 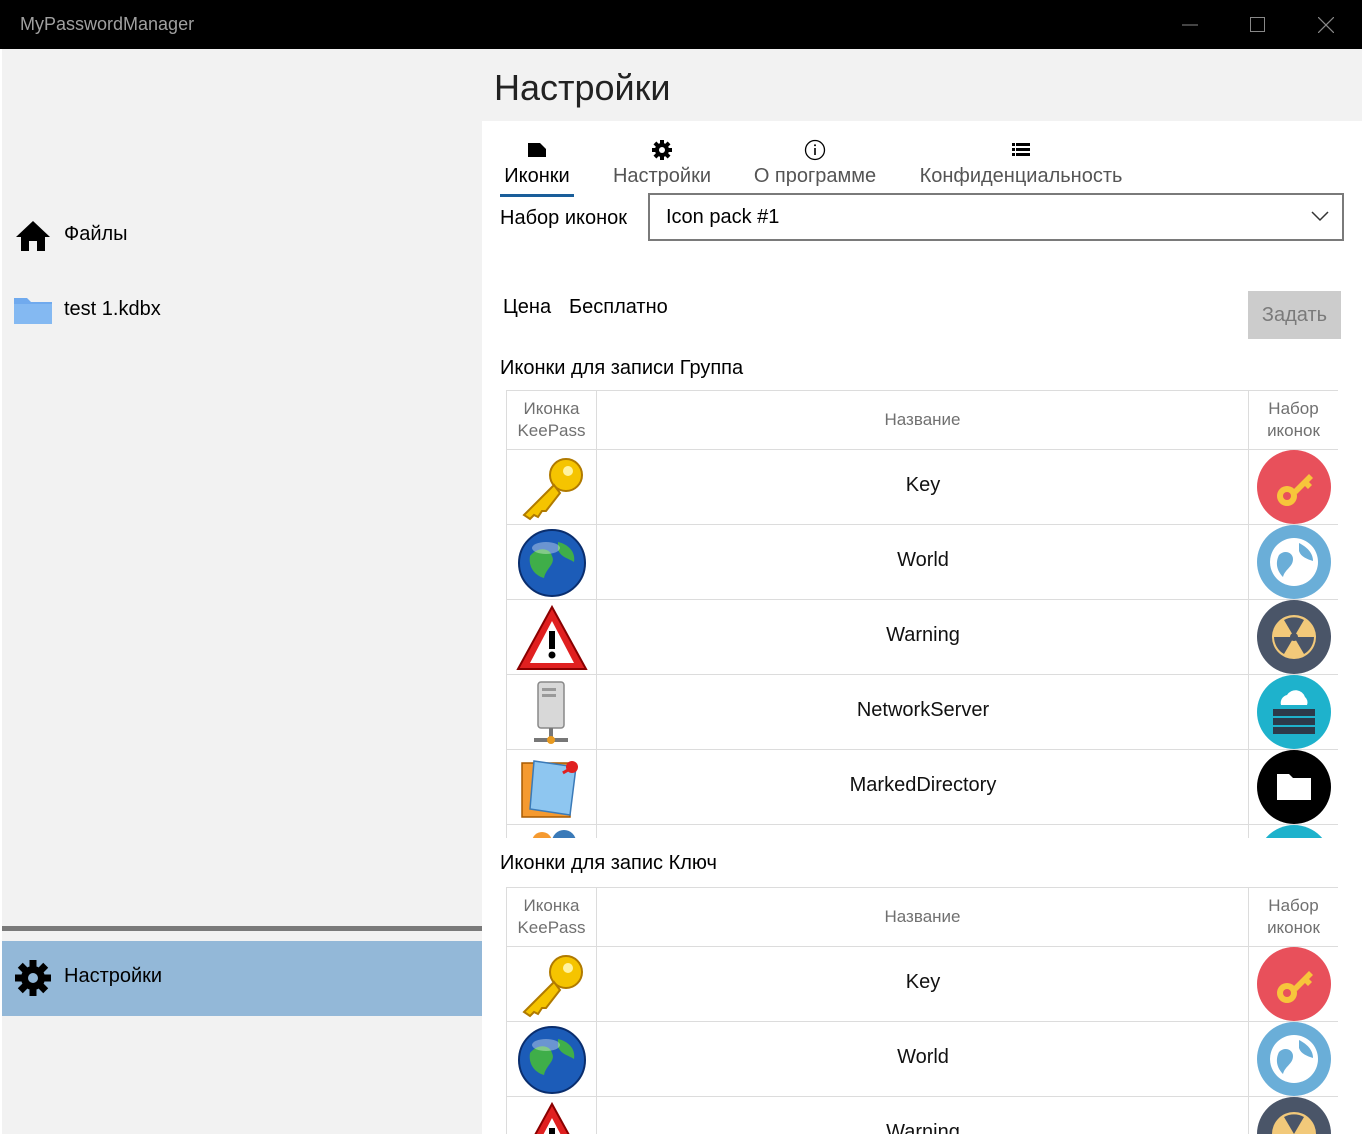 I want to click on tab-settings: Настройки, so click(x=662, y=167).